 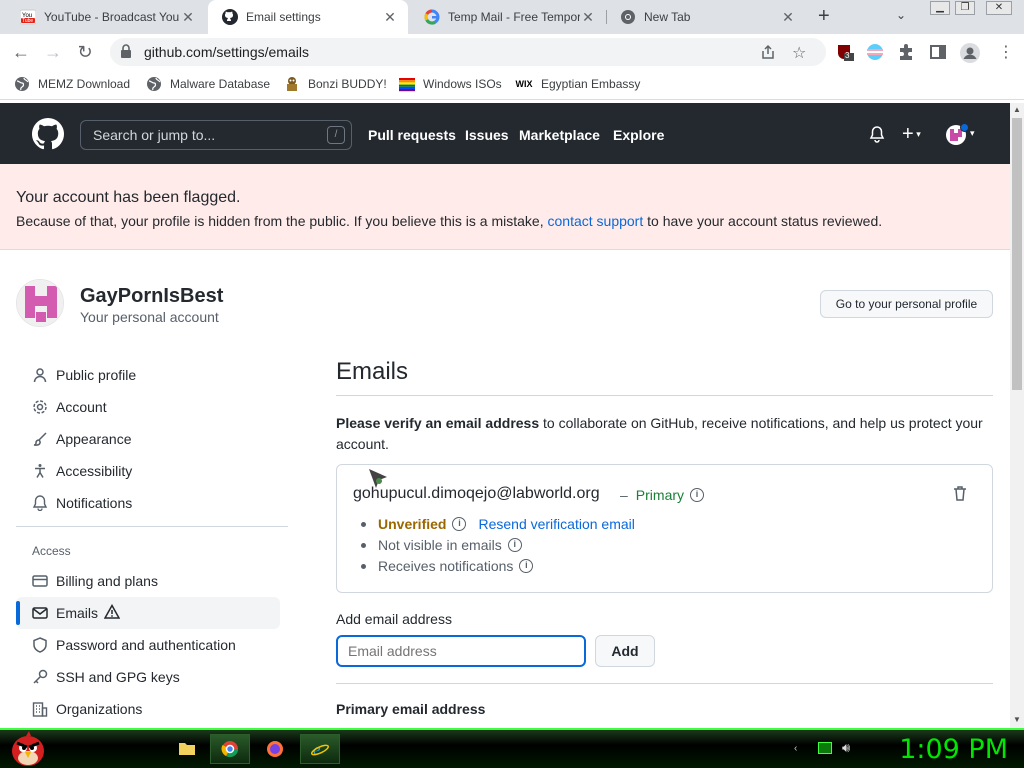 What do you see at coordinates (799, 53) in the screenshot?
I see `bookmark-star-icon: ☆` at bounding box center [799, 53].